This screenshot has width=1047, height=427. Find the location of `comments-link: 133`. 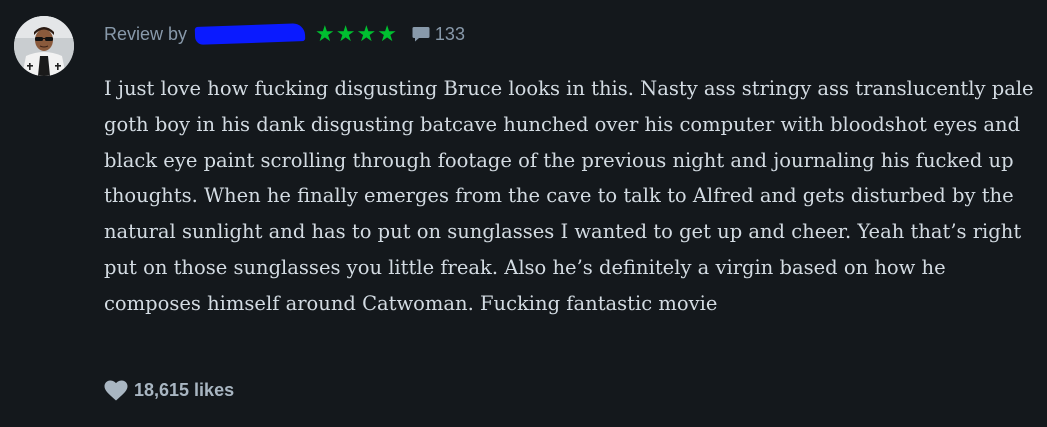

comments-link: 133 is located at coordinates (438, 34).